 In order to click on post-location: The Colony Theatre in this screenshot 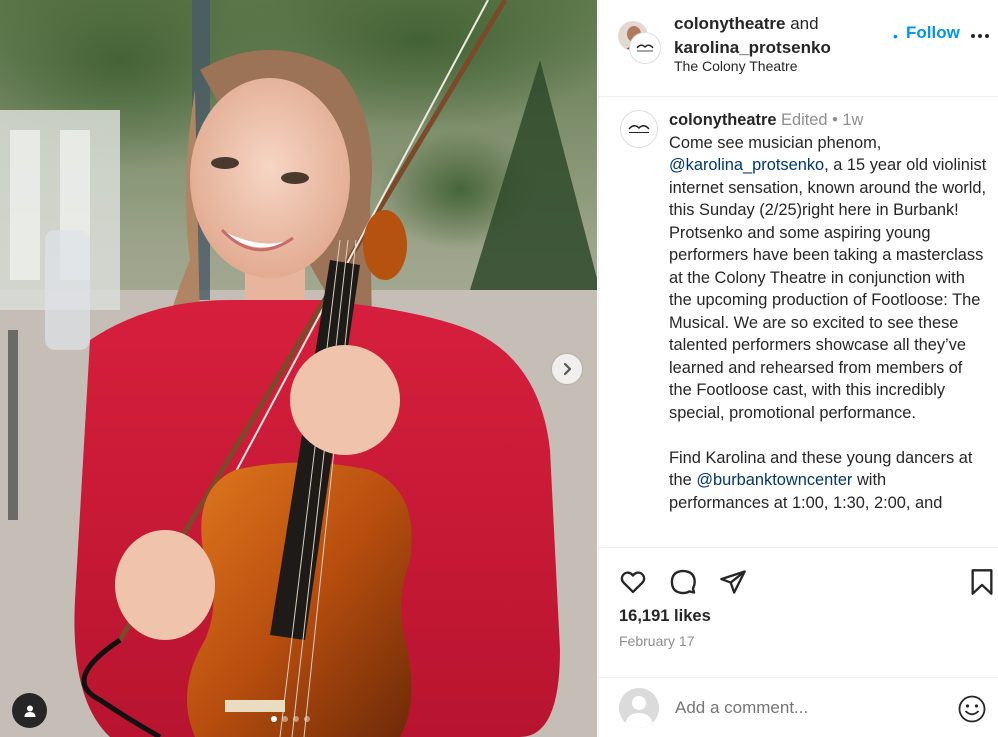, I will do `click(735, 66)`.